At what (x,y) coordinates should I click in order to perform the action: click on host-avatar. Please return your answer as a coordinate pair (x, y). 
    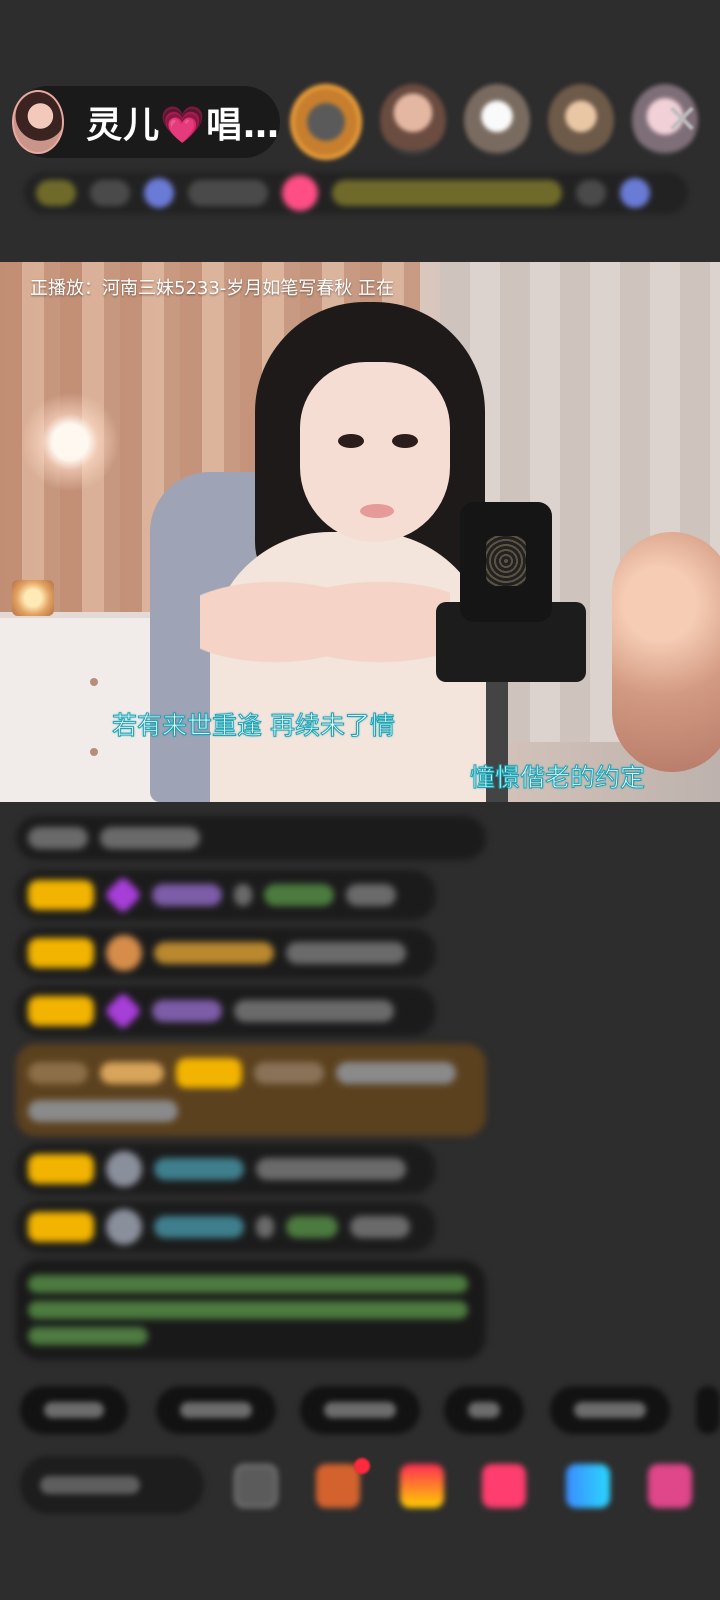
    Looking at the image, I should click on (38, 122).